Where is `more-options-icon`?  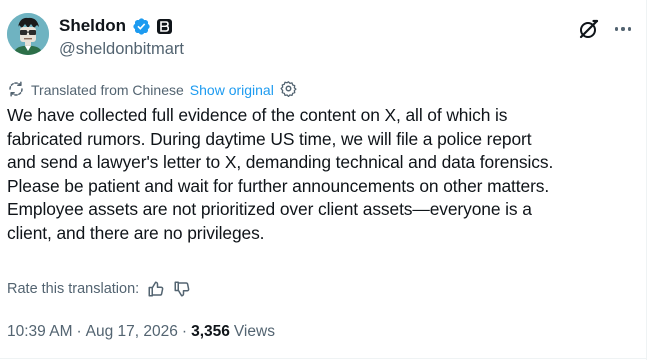
more-options-icon is located at coordinates (623, 29).